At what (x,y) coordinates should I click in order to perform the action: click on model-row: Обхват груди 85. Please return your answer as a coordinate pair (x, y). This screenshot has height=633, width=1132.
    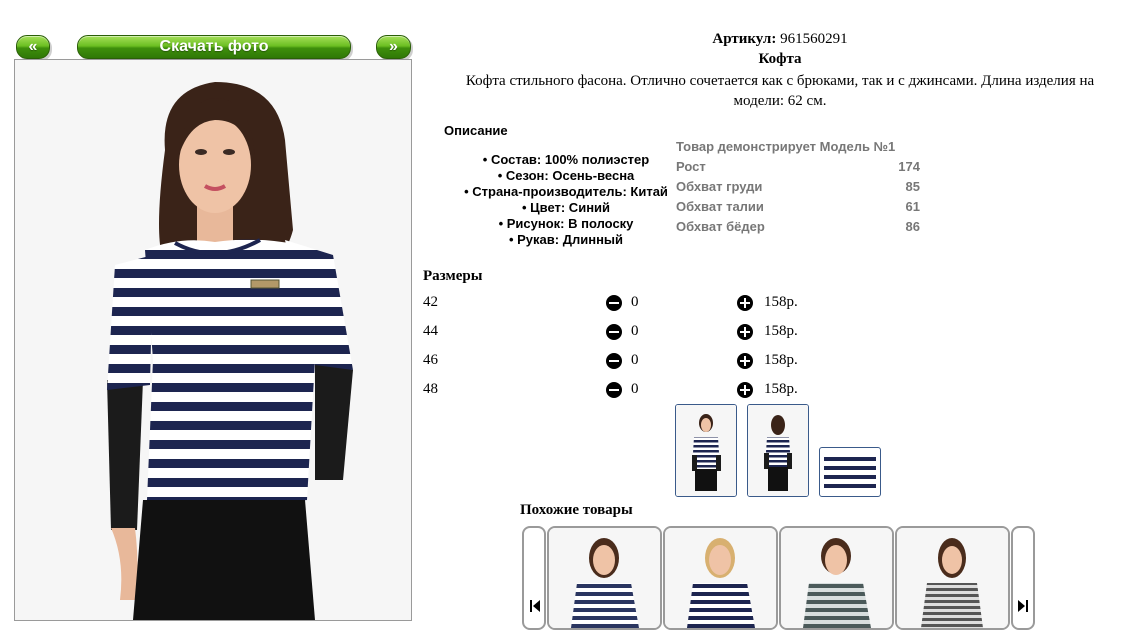
    Looking at the image, I should click on (801, 187).